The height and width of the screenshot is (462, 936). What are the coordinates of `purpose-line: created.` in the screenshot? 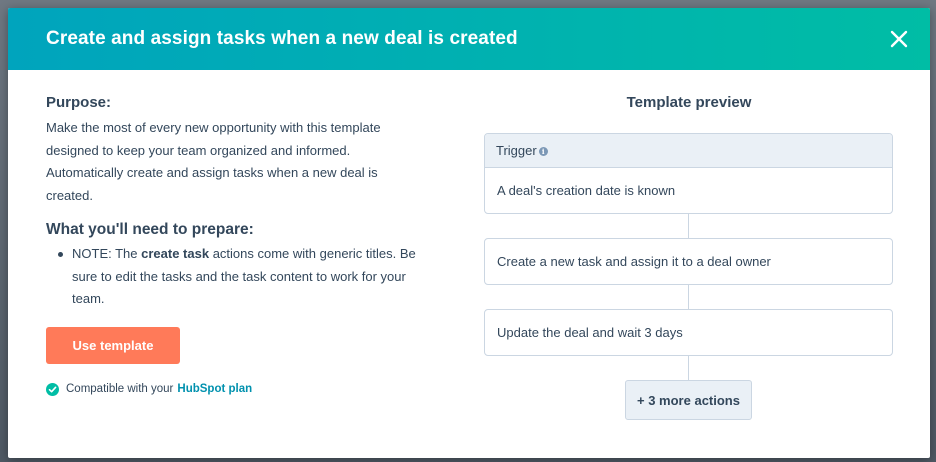 It's located at (69, 195).